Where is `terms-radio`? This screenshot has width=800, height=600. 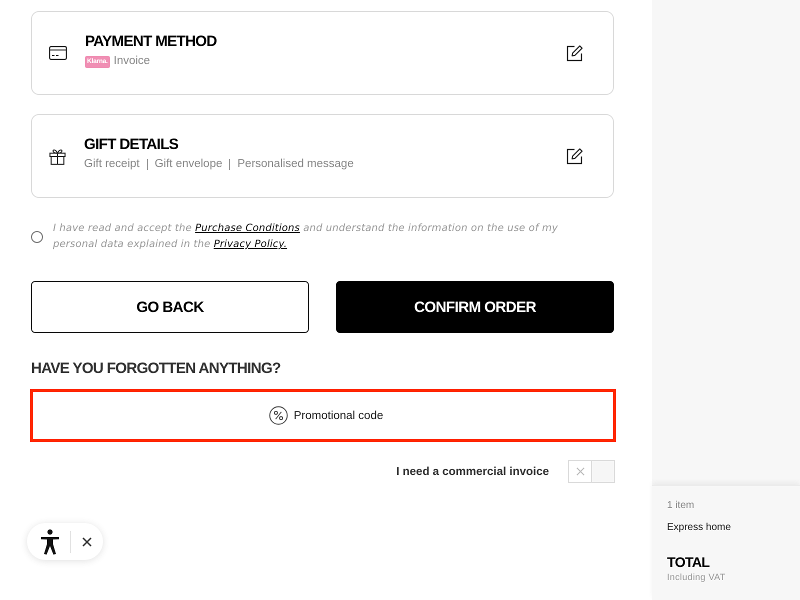 terms-radio is located at coordinates (37, 237).